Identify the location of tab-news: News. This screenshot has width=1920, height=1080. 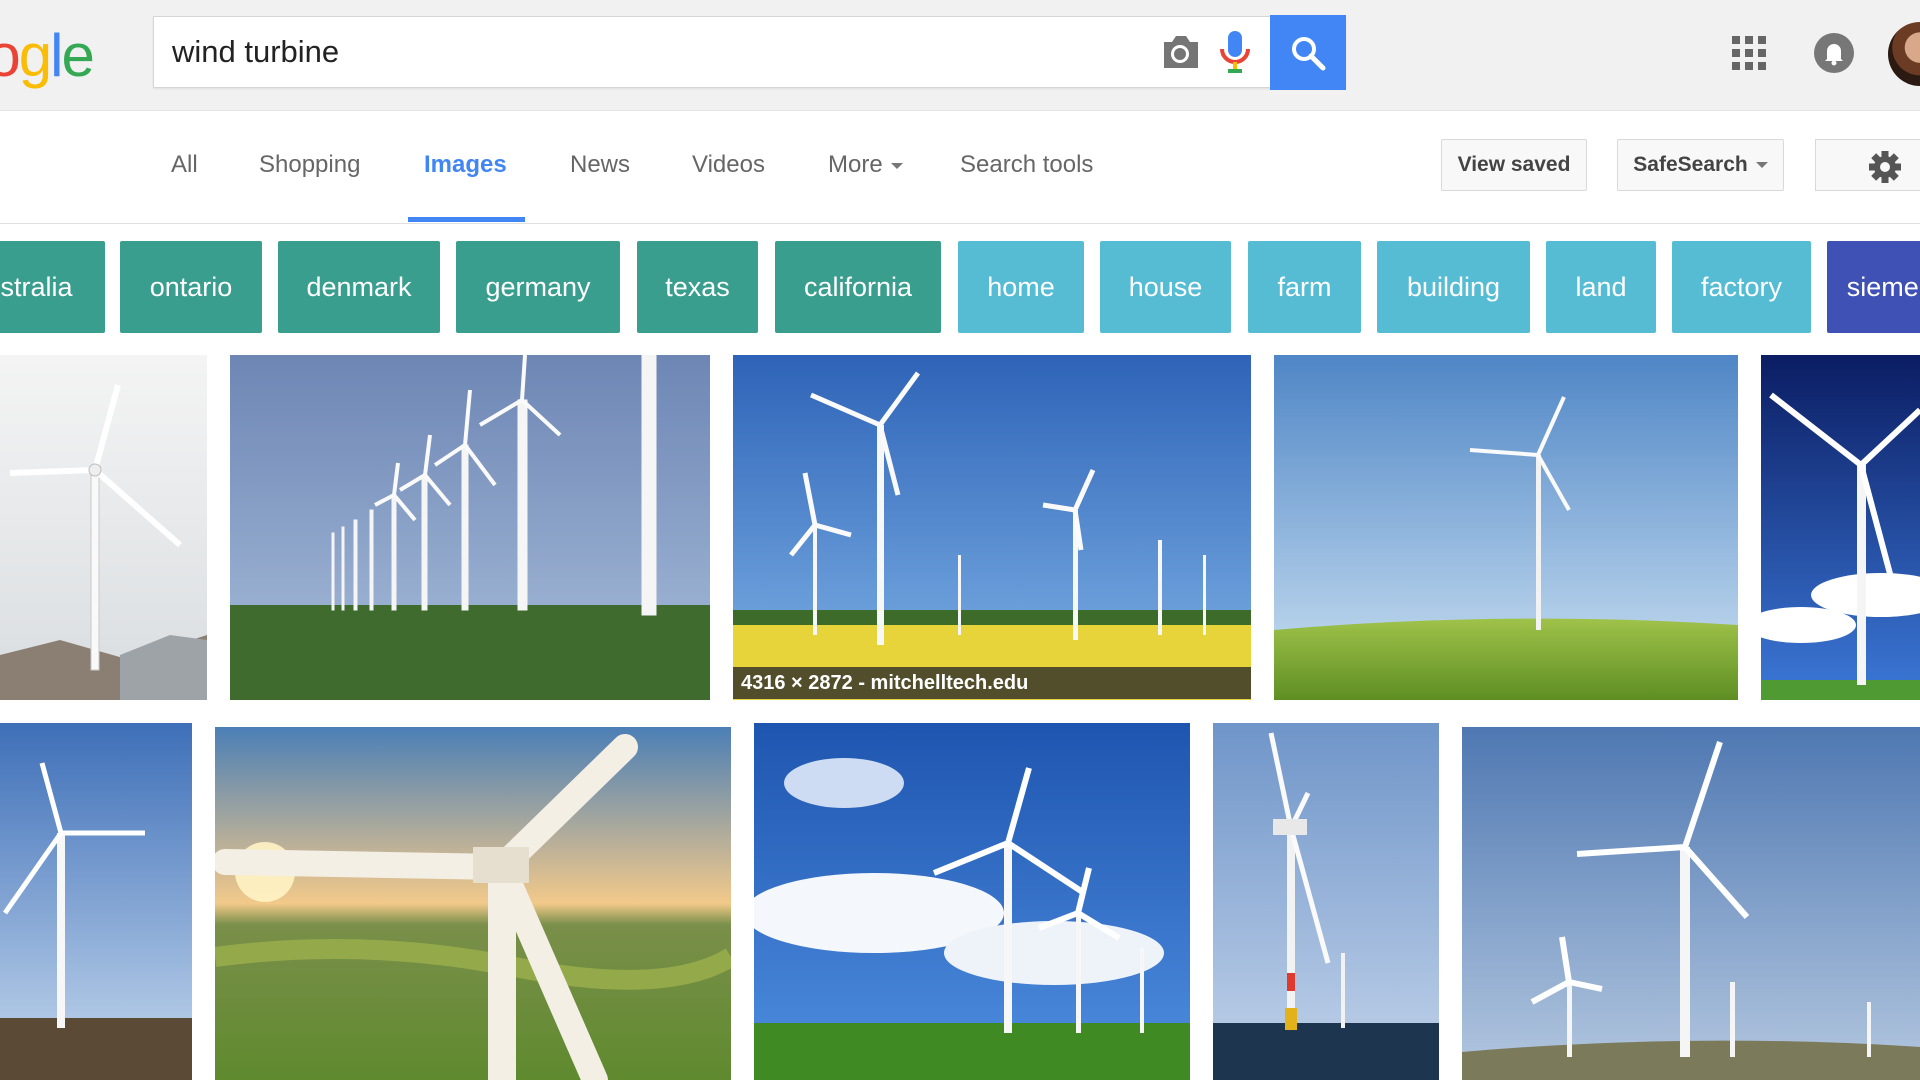
(600, 165).